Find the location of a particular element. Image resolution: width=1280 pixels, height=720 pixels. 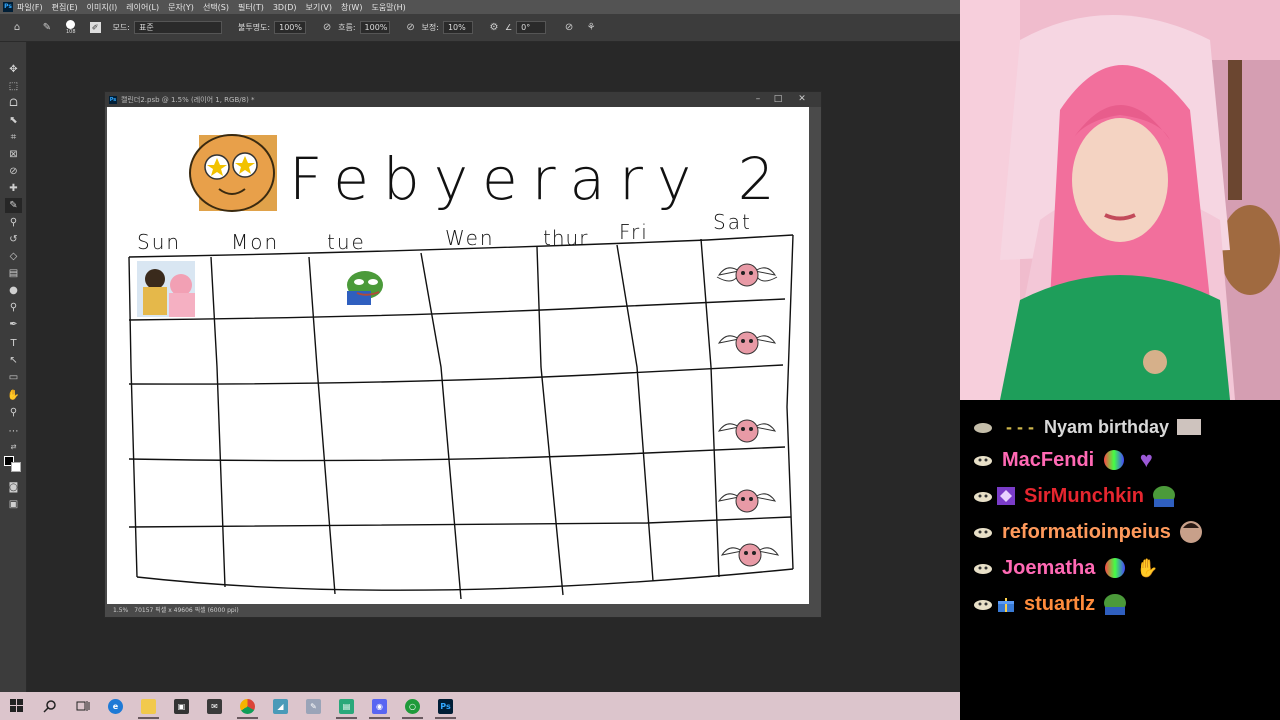

hand-tool-icon: ✋ is located at coordinates (13, 395).